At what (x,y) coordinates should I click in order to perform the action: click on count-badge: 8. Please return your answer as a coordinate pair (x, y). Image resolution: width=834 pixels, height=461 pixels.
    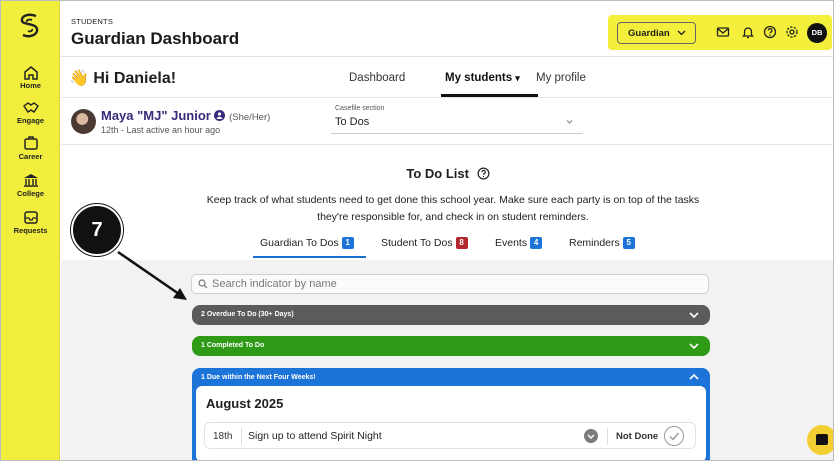
    Looking at the image, I should click on (461, 243).